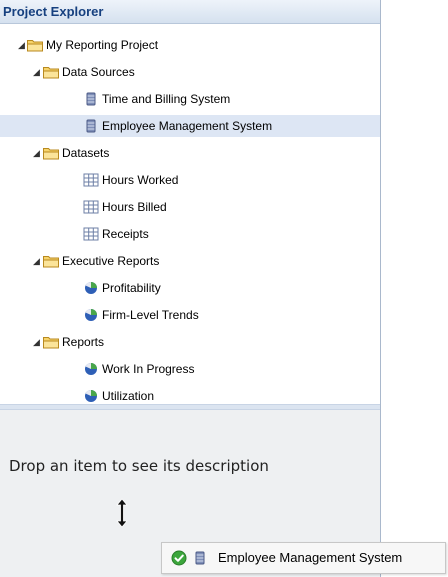  What do you see at coordinates (122, 513) in the screenshot?
I see `resize-vertical-cursor-icon` at bounding box center [122, 513].